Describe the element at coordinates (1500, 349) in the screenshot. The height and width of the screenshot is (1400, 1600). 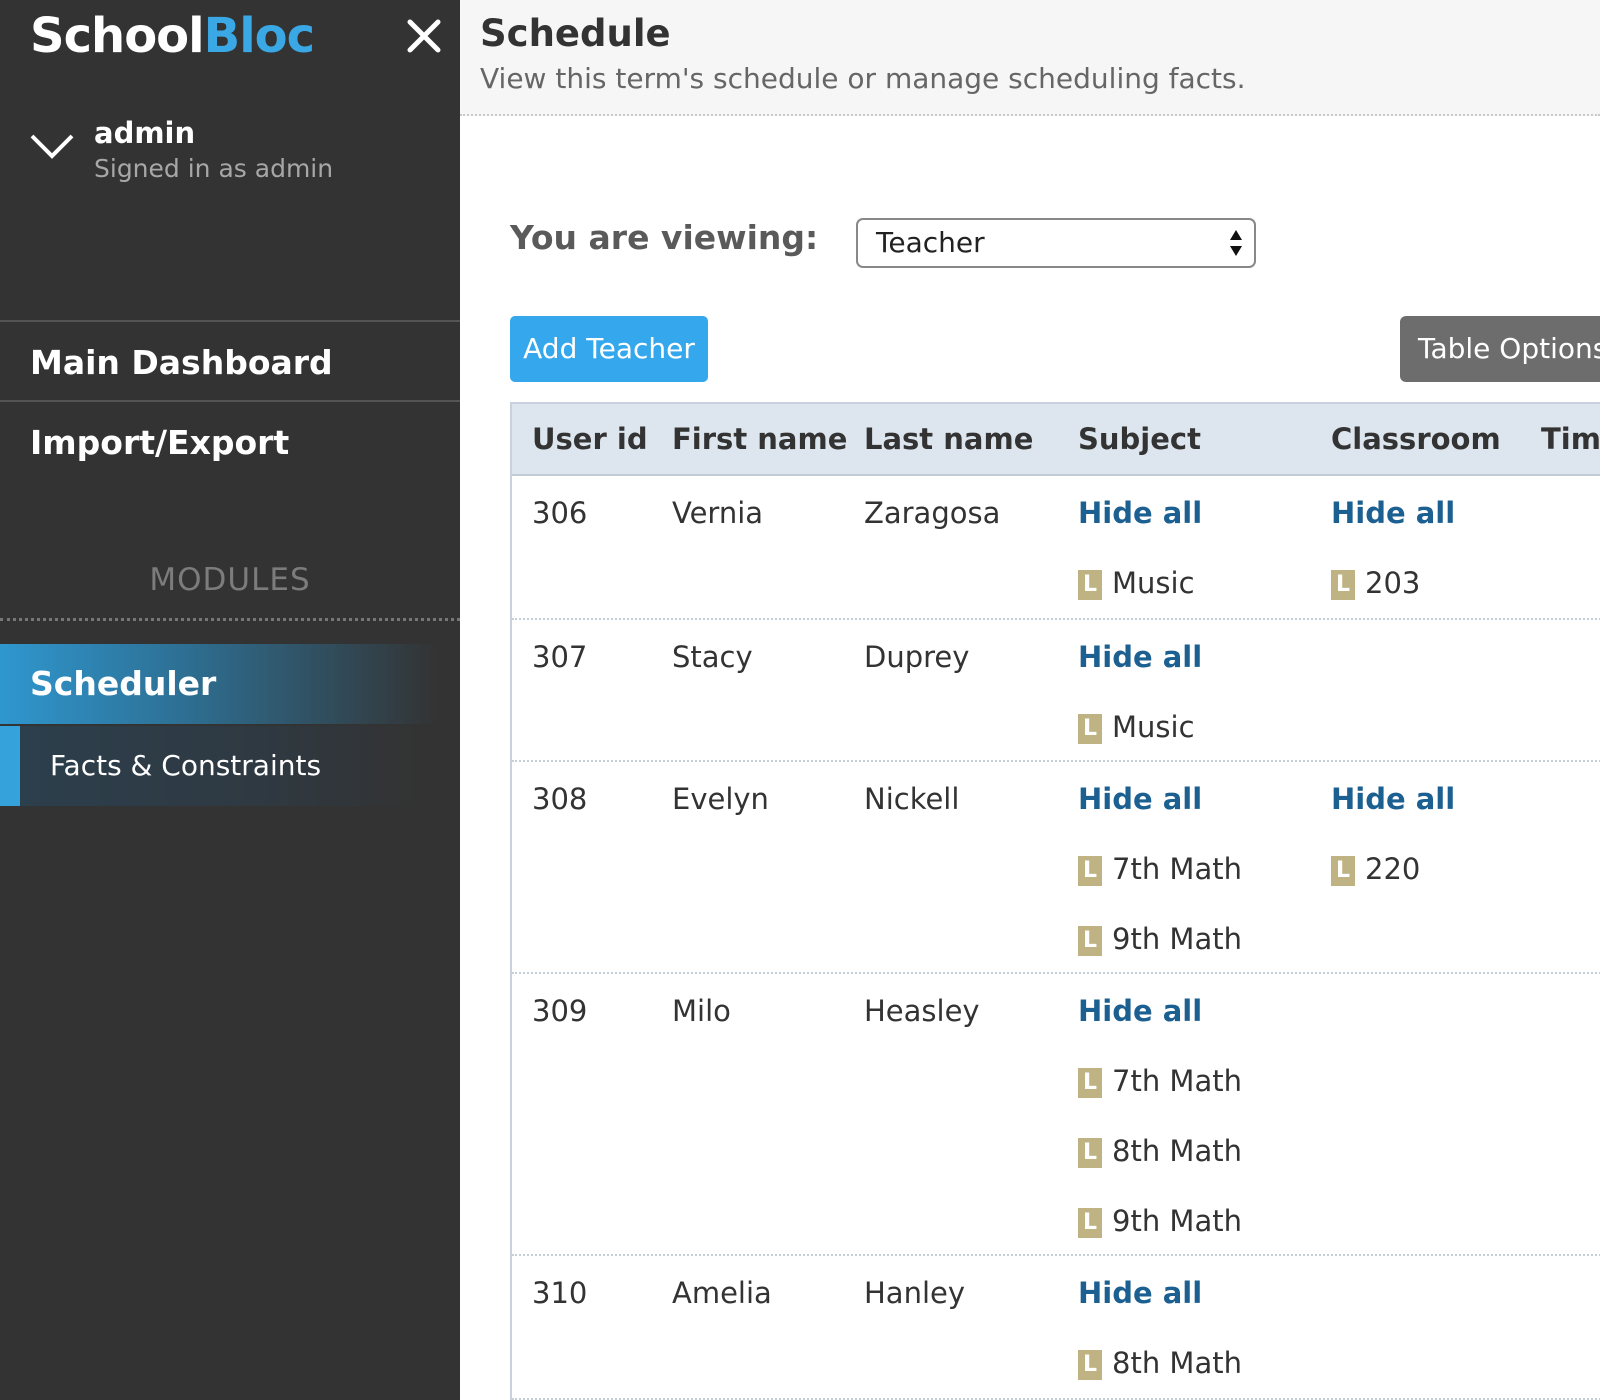
I see `table-options-button: Table Options` at that location.